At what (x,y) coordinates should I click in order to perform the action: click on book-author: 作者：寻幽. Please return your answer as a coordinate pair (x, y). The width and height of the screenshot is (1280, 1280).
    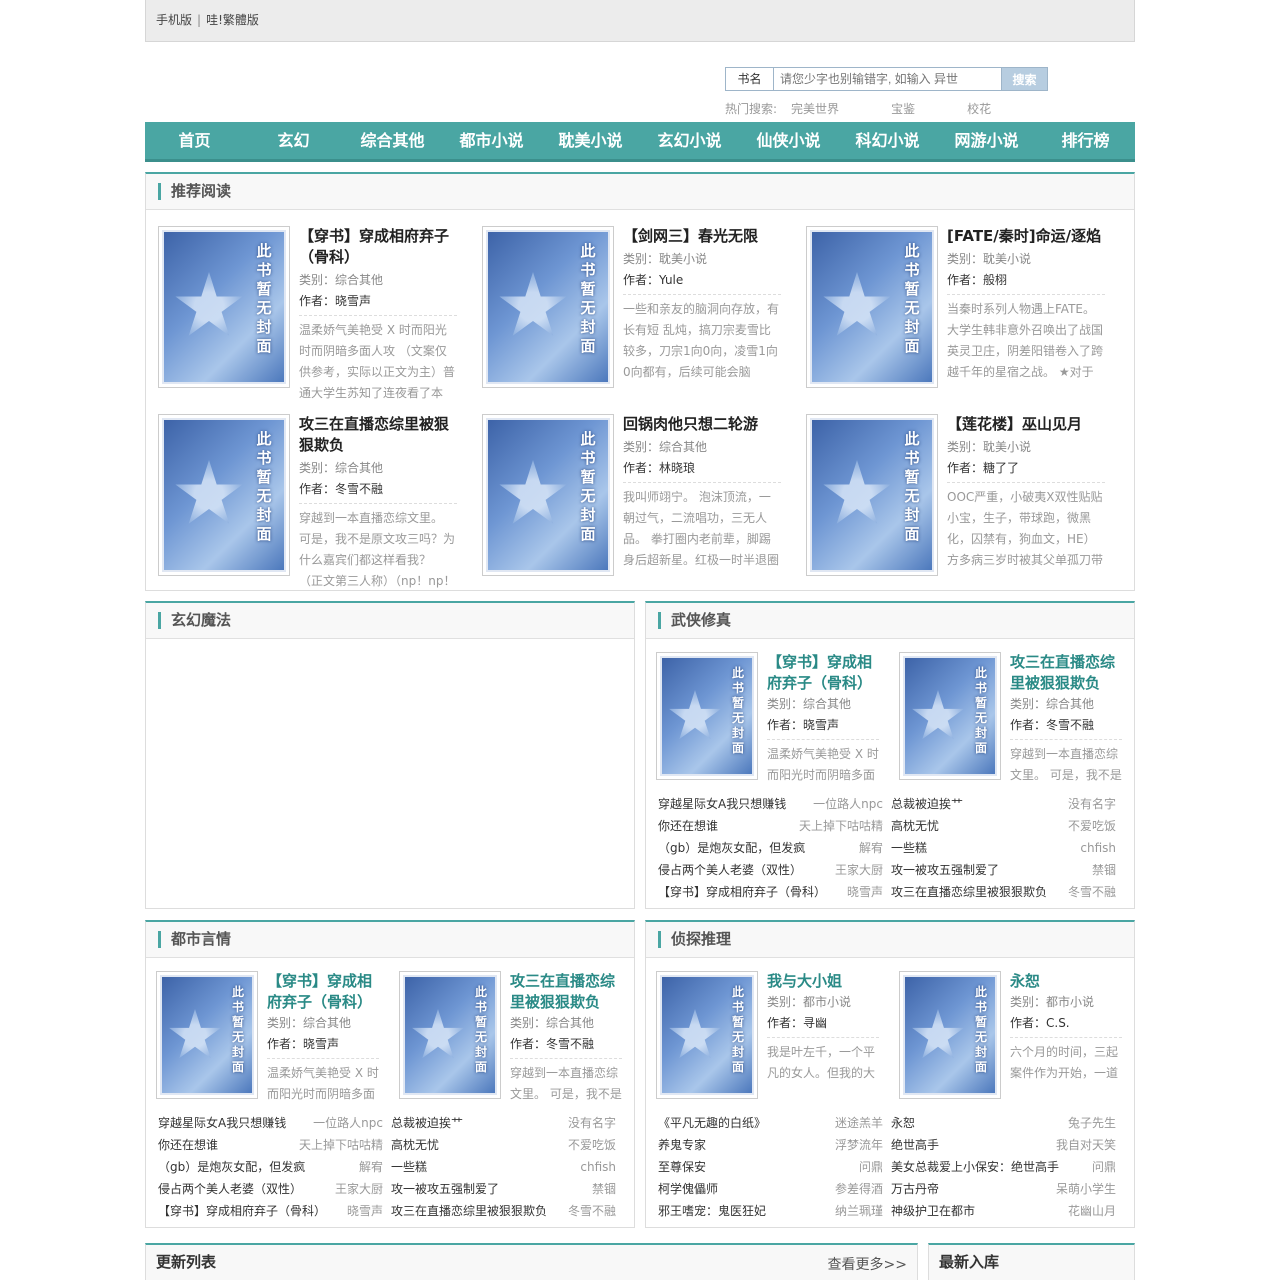
    Looking at the image, I should click on (823, 1025).